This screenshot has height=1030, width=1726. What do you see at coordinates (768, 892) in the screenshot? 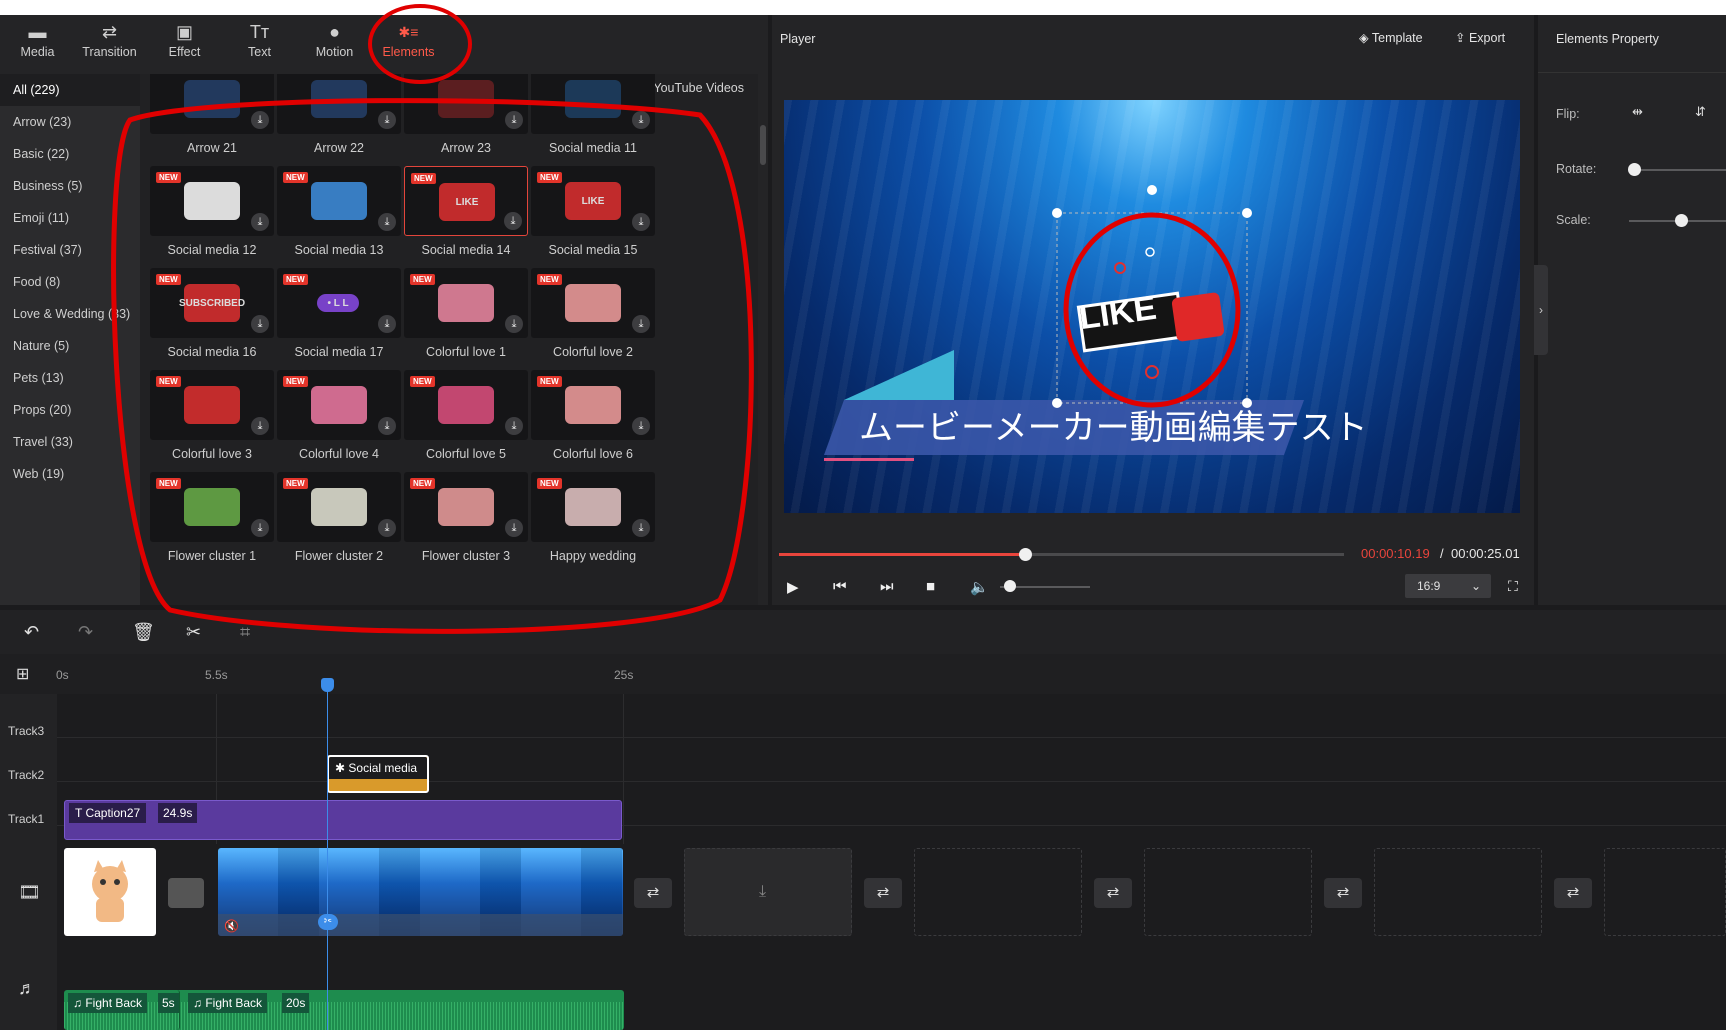
I see `empty-slot: ⤓` at bounding box center [768, 892].